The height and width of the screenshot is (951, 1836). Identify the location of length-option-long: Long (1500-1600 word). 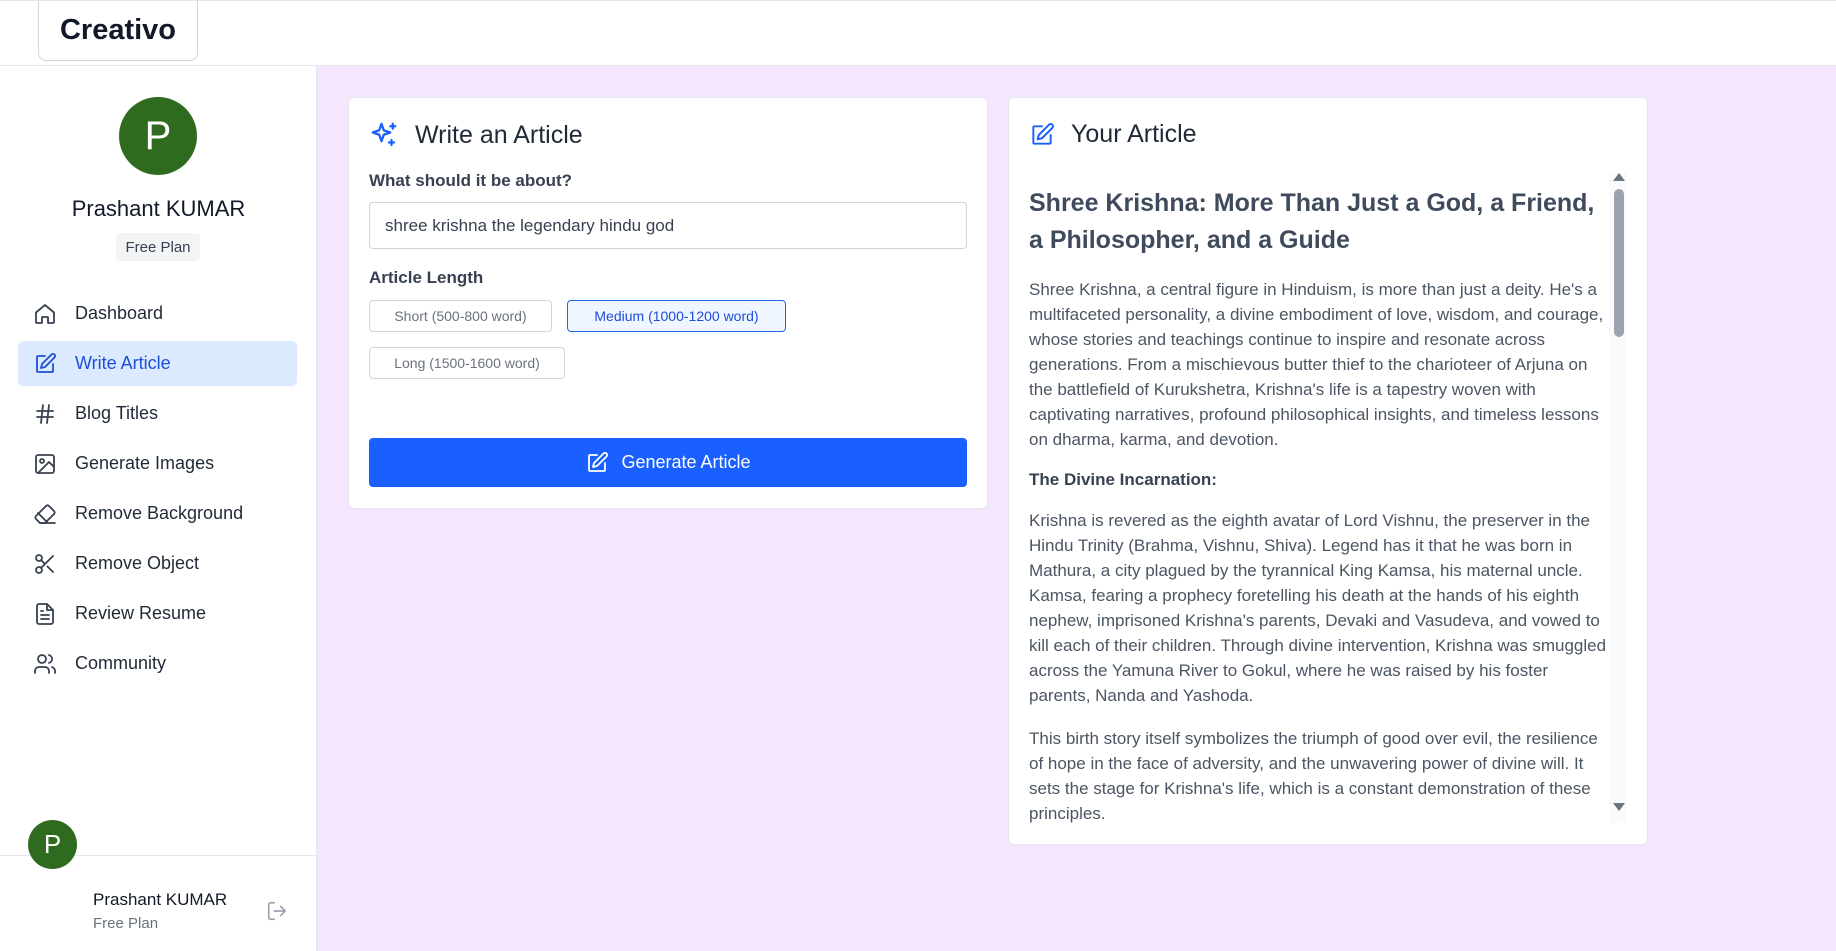
(467, 363).